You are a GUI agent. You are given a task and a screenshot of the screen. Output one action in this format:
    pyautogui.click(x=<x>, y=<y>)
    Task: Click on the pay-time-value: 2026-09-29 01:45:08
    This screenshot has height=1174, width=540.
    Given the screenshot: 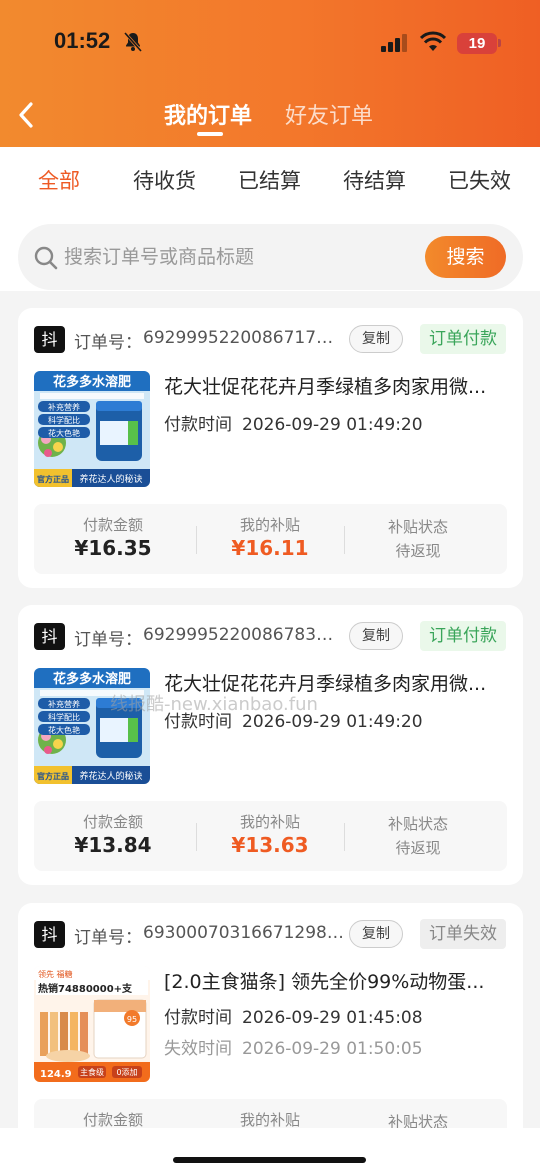 What is the action you would take?
    pyautogui.click(x=332, y=1018)
    